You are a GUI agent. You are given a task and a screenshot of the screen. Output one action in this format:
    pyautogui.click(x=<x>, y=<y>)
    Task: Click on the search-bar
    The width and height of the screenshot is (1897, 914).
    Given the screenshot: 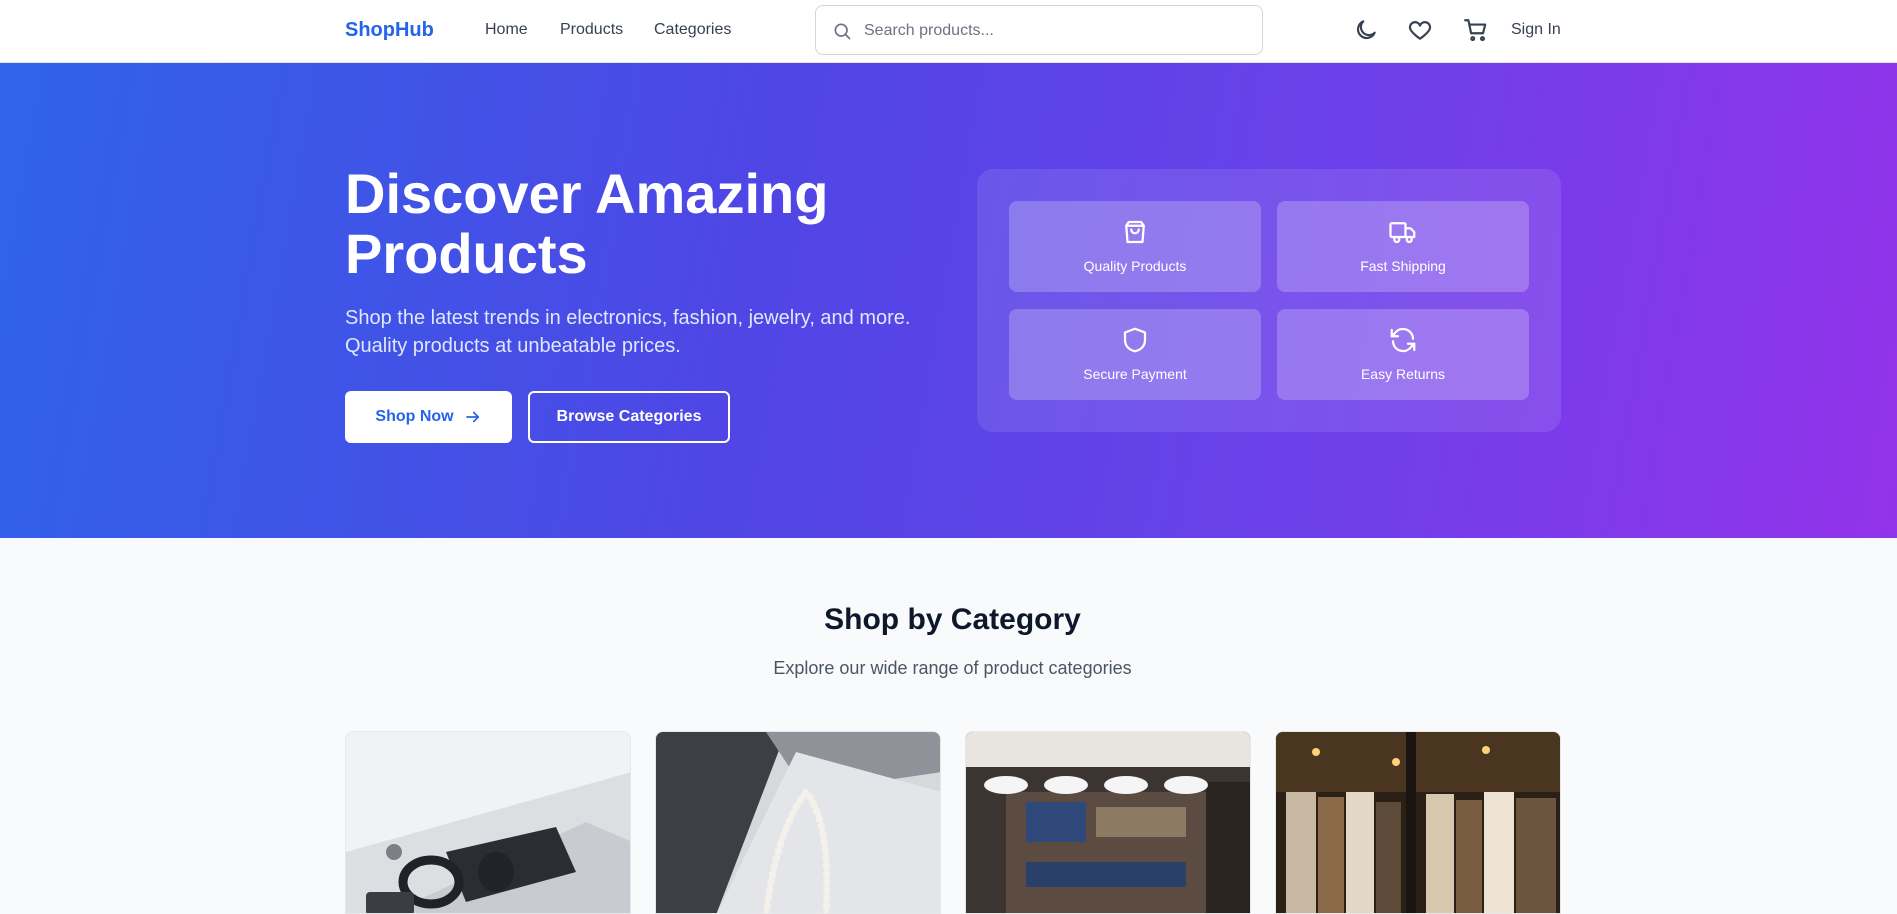 What is the action you would take?
    pyautogui.click(x=1039, y=30)
    